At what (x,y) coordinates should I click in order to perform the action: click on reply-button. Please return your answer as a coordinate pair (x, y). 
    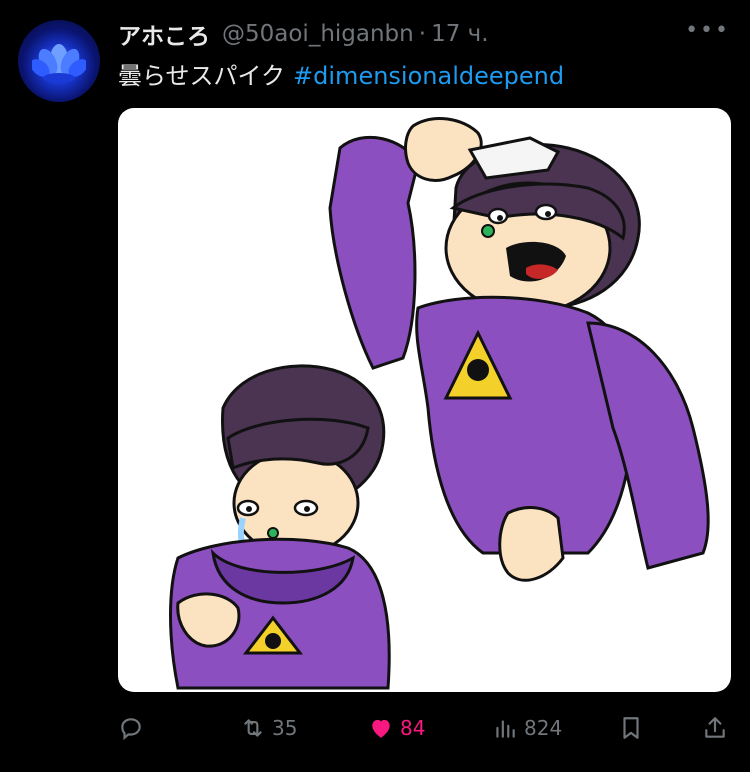
    Looking at the image, I should click on (131, 728).